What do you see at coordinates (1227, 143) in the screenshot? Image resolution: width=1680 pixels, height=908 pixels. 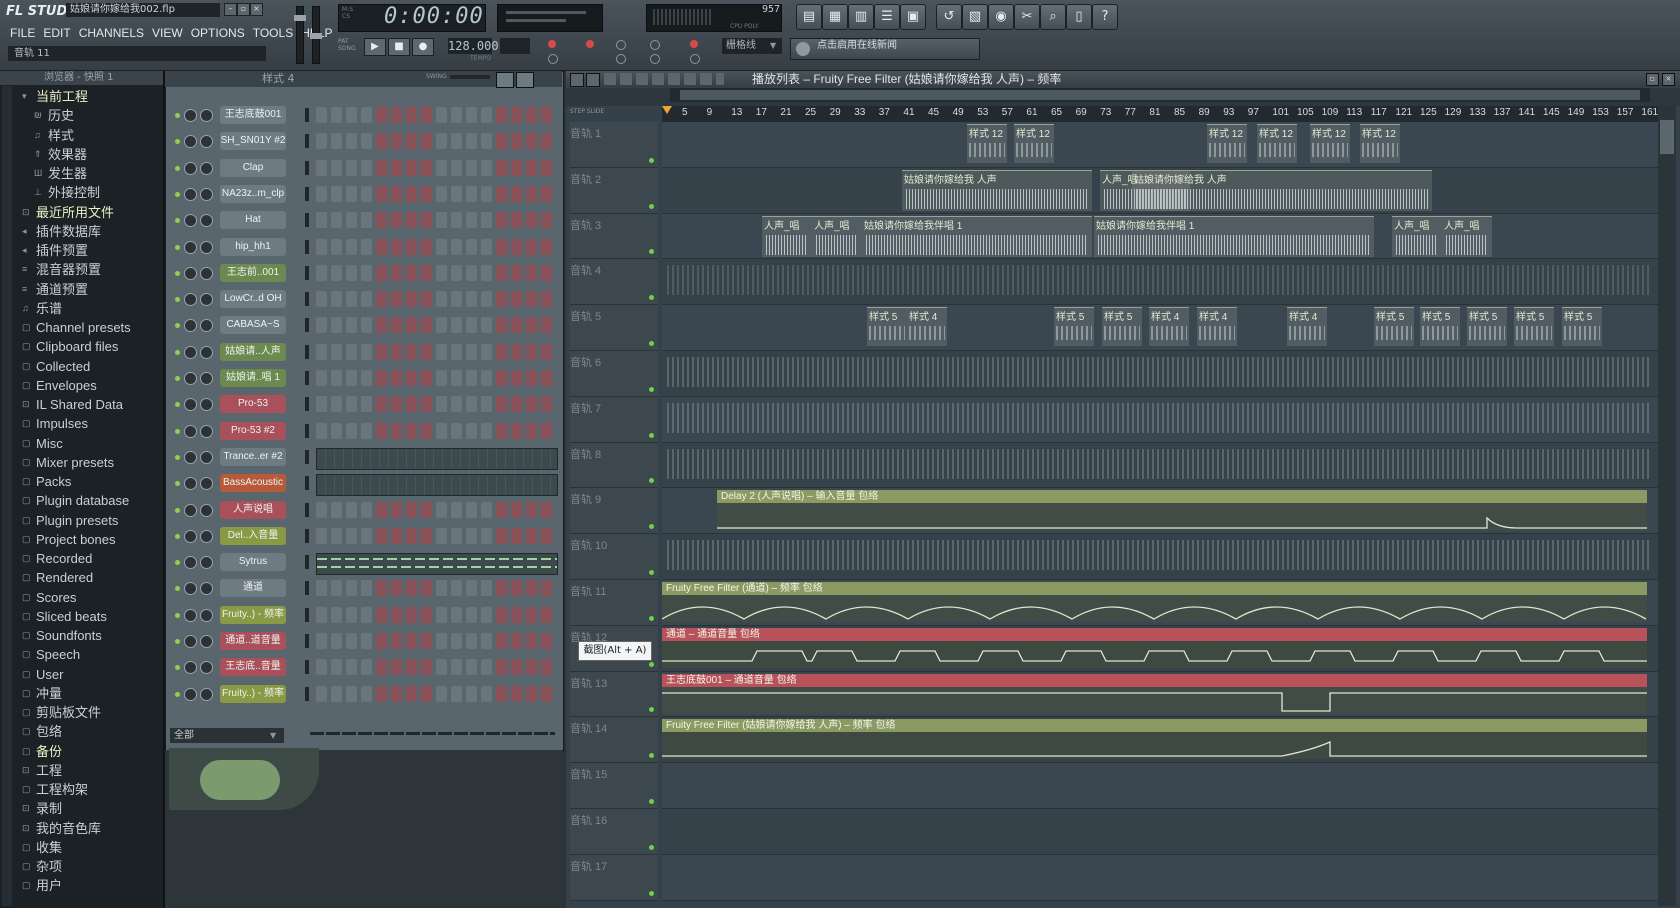 I see `playlist-clip: 样式 12` at bounding box center [1227, 143].